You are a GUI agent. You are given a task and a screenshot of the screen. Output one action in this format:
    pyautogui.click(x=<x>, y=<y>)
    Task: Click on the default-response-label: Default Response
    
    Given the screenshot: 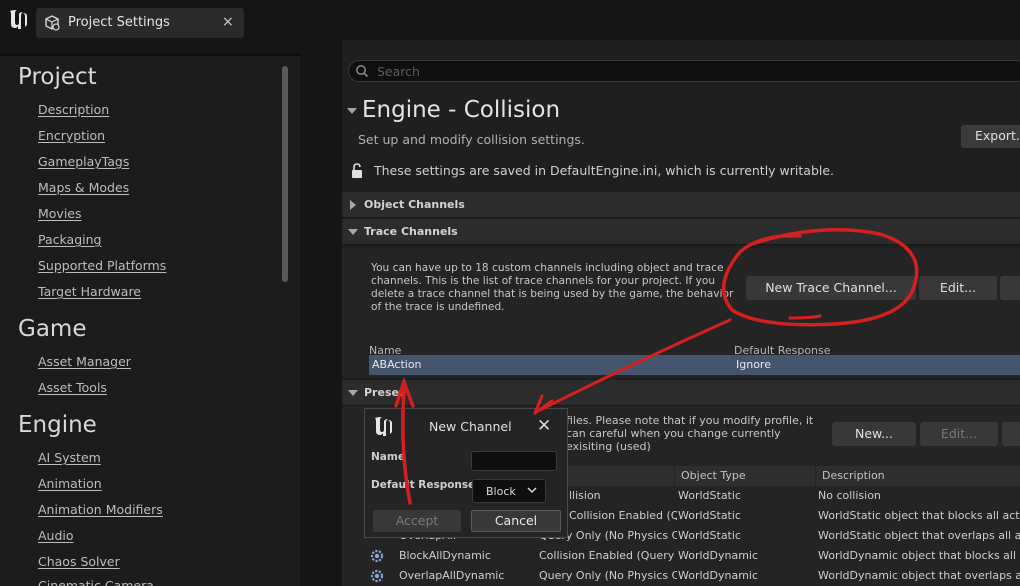 What is the action you would take?
    pyautogui.click(x=423, y=485)
    